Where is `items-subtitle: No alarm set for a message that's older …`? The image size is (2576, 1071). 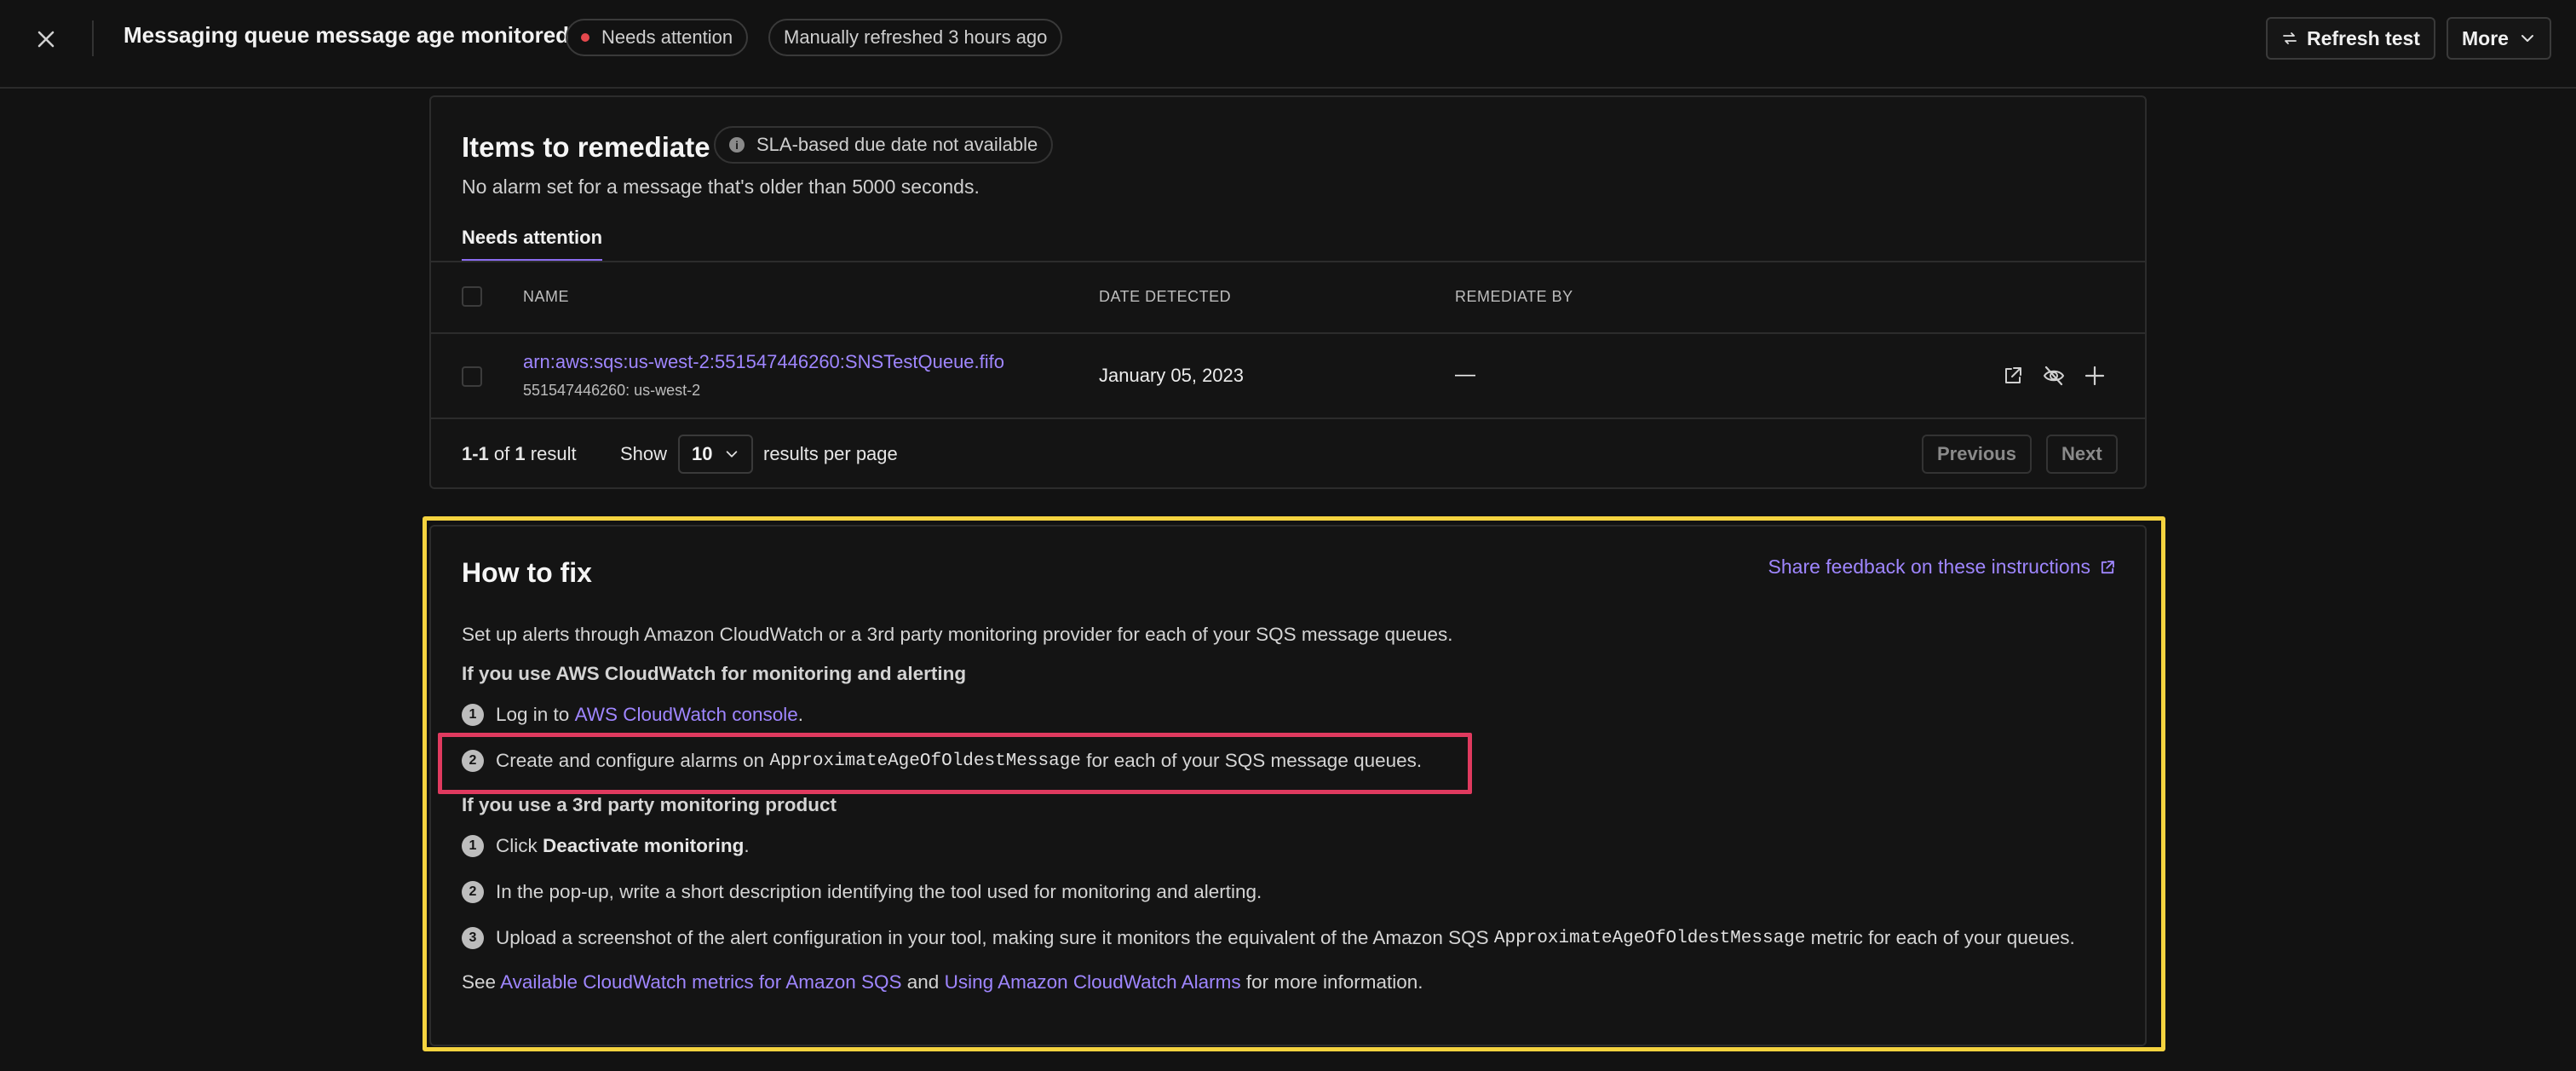
items-subtitle: No alarm set for a message that's older … is located at coordinates (721, 187).